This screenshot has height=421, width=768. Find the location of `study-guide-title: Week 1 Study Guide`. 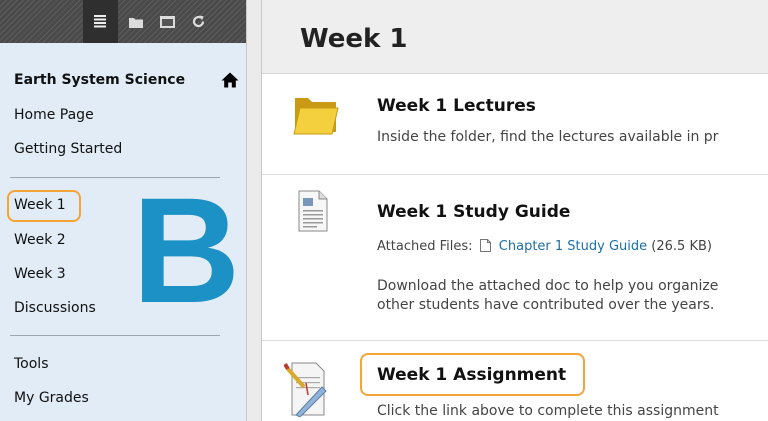

study-guide-title: Week 1 Study Guide is located at coordinates (473, 212).